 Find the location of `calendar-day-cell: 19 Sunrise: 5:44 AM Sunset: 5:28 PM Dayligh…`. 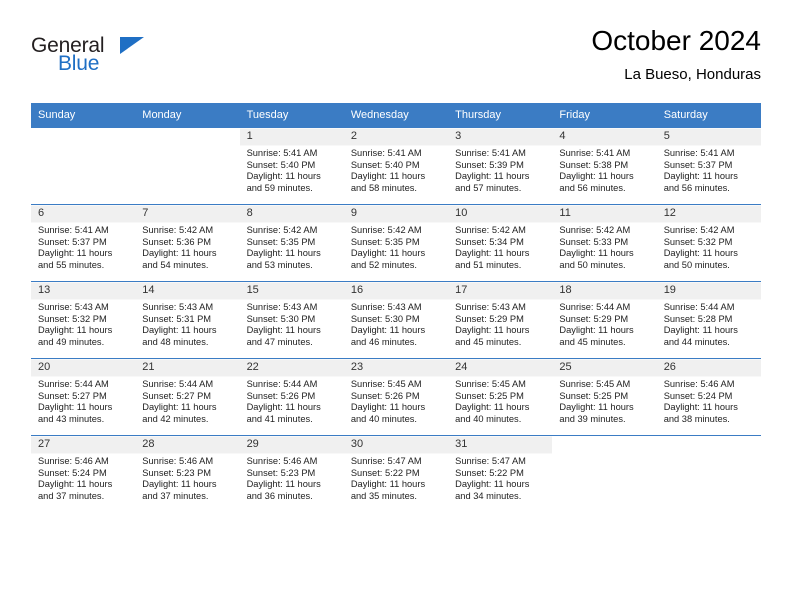

calendar-day-cell: 19 Sunrise: 5:44 AM Sunset: 5:28 PM Dayligh… is located at coordinates (708, 320).